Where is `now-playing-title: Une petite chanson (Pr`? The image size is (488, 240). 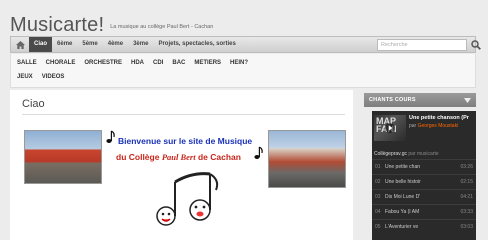 now-playing-title: Une petite chanson (Pr is located at coordinates (439, 118).